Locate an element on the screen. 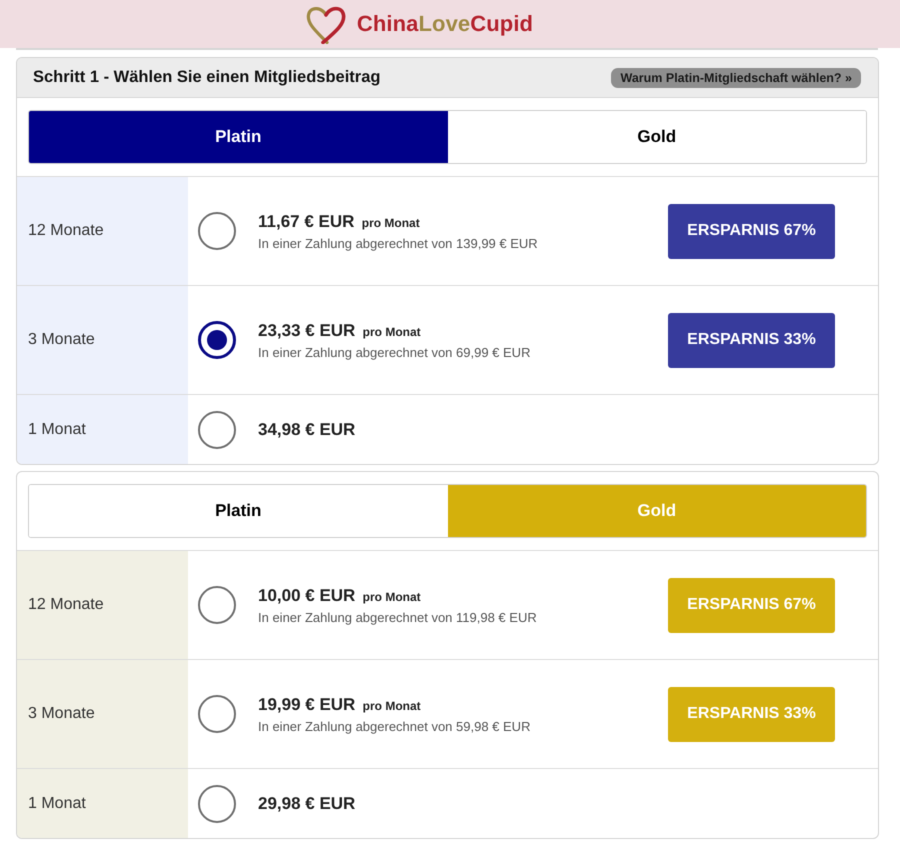  price-text: 11,67 € EUR pro Monat is located at coordinates (339, 222).